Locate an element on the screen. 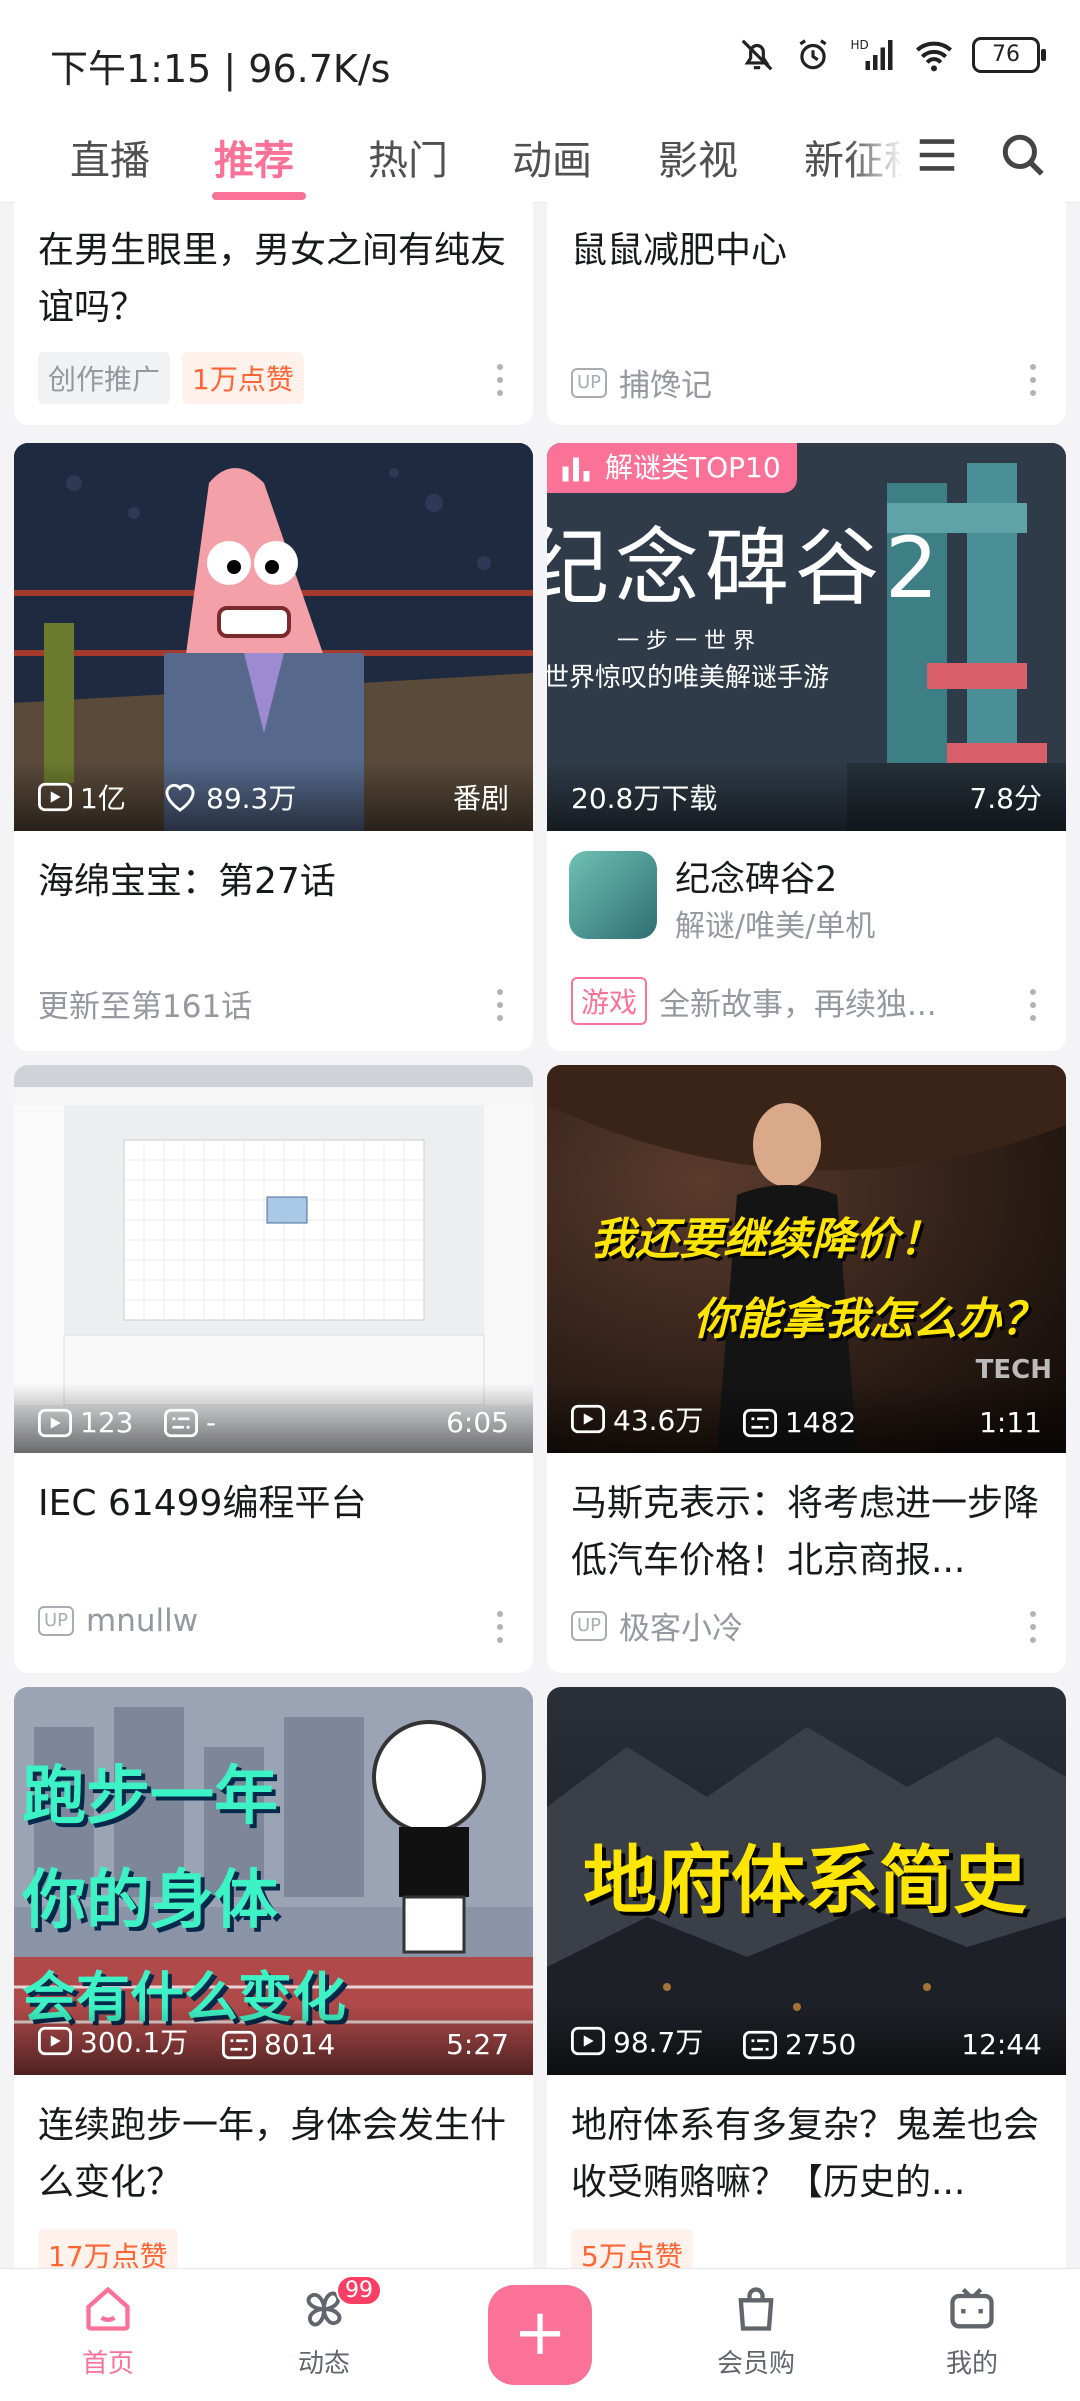  card-meta: UP 捕馋记 is located at coordinates (641, 382).